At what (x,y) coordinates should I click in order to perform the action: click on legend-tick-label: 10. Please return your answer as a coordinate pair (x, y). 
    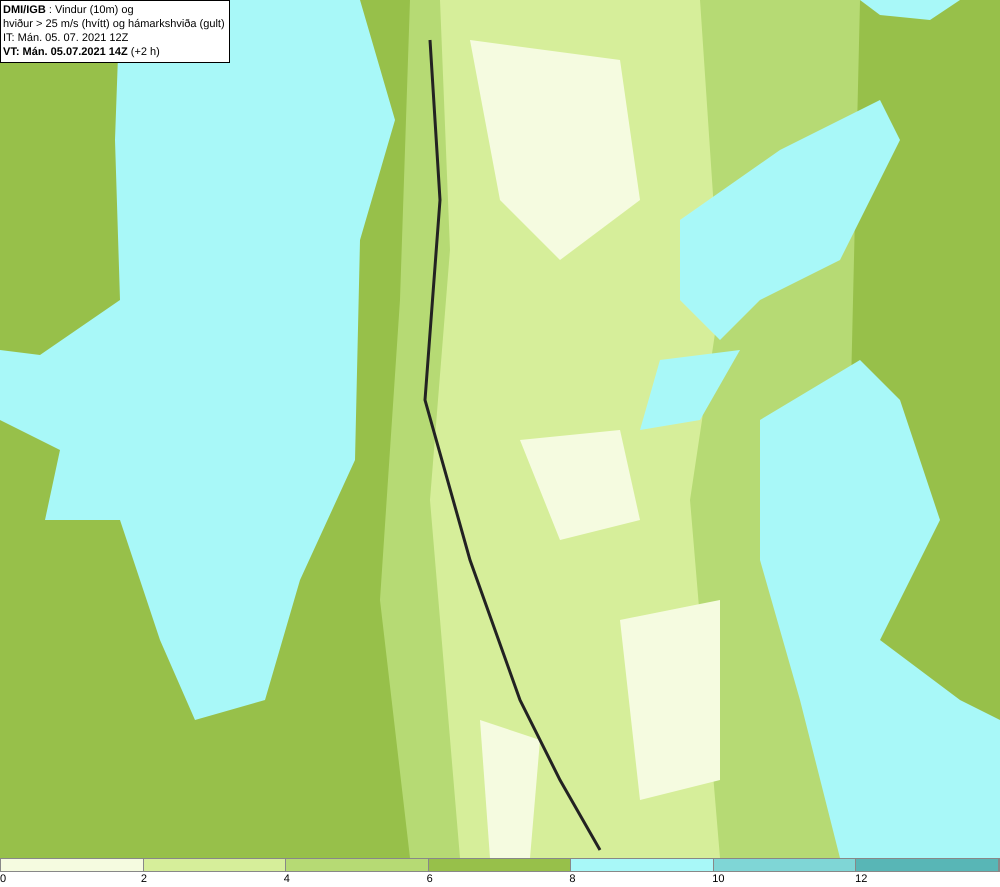
    Looking at the image, I should click on (718, 879).